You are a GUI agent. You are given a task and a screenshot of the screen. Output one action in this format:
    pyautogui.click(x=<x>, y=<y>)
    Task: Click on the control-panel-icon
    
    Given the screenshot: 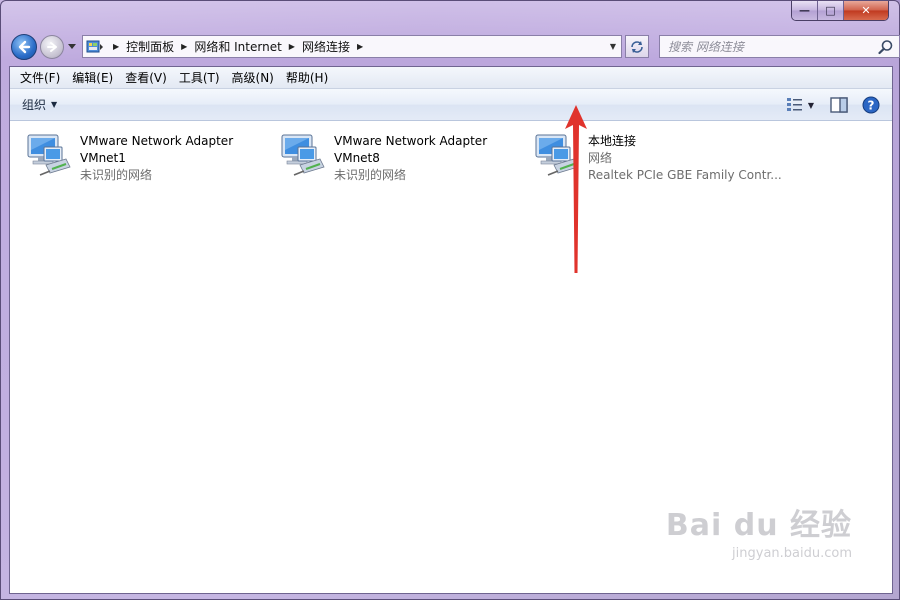 What is the action you would take?
    pyautogui.click(x=96, y=47)
    